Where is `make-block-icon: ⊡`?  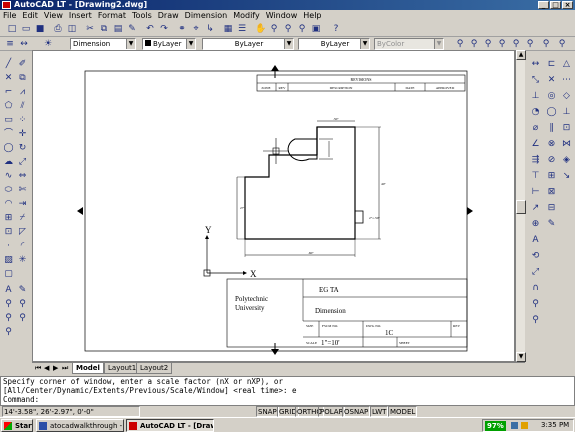 make-block-icon: ⊡ is located at coordinates (8, 232).